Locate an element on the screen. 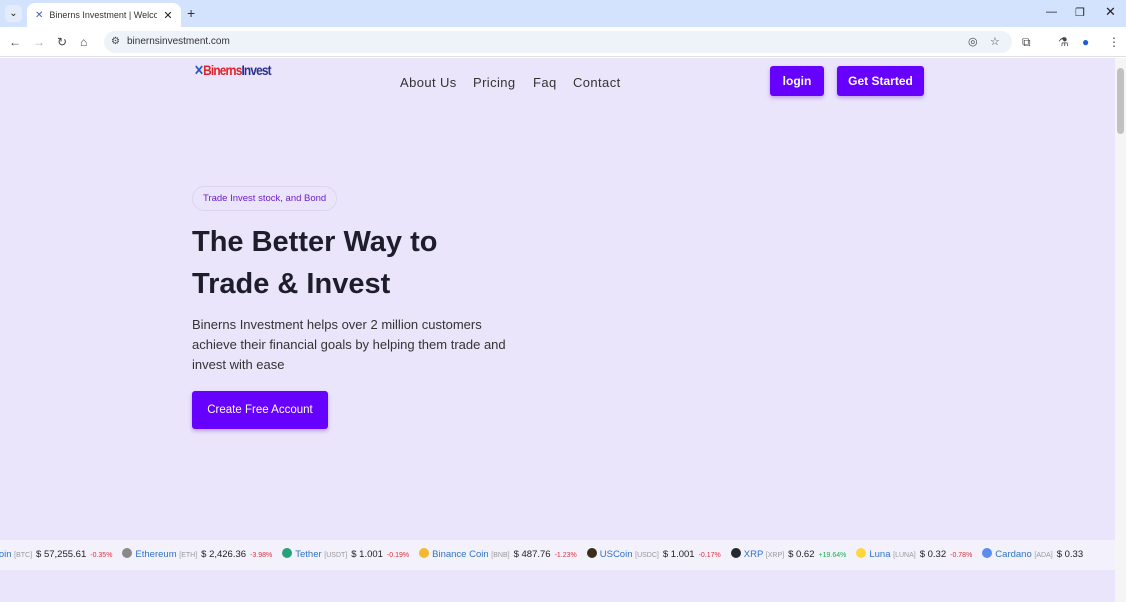 The width and height of the screenshot is (1126, 602). profile-icon: ● is located at coordinates (1085, 42).